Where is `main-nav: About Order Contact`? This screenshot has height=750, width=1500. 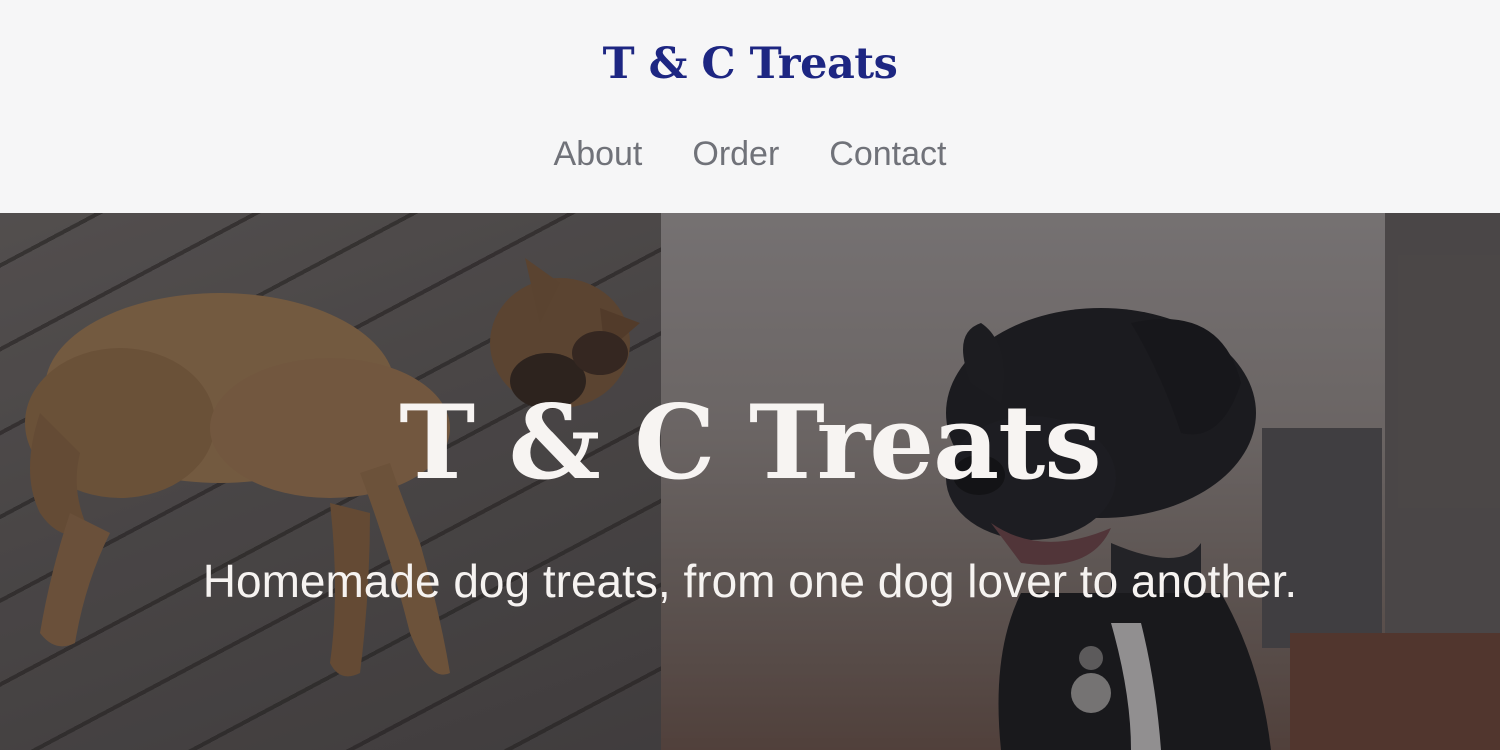
main-nav: About Order Contact is located at coordinates (750, 154).